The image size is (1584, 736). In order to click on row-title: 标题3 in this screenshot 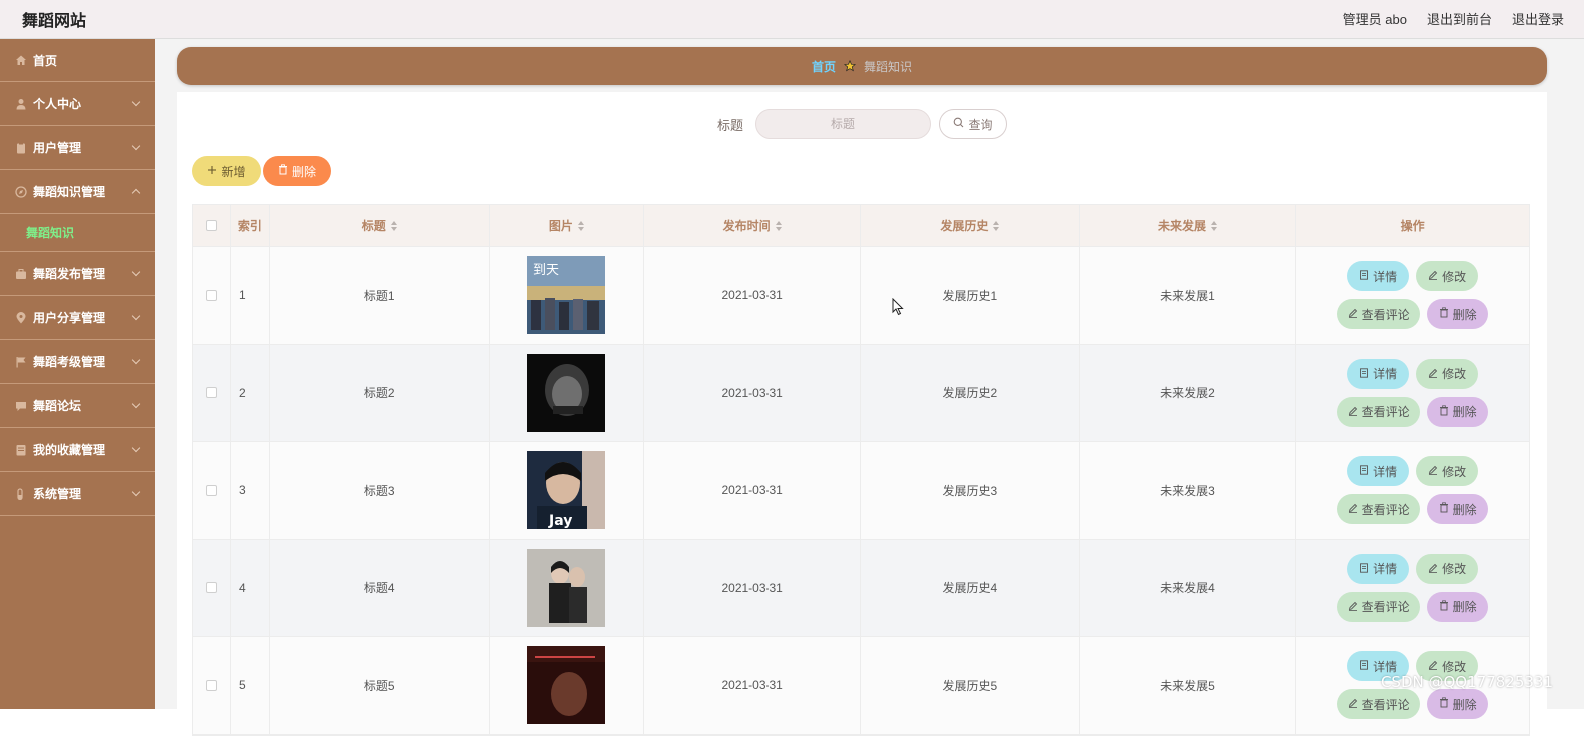, I will do `click(380, 490)`.